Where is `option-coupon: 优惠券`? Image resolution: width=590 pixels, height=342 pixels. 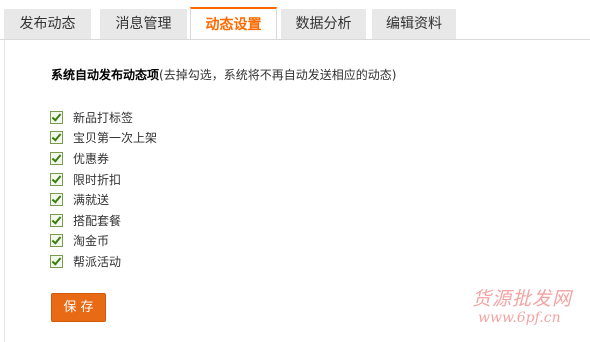 option-coupon: 优惠券 is located at coordinates (103, 158).